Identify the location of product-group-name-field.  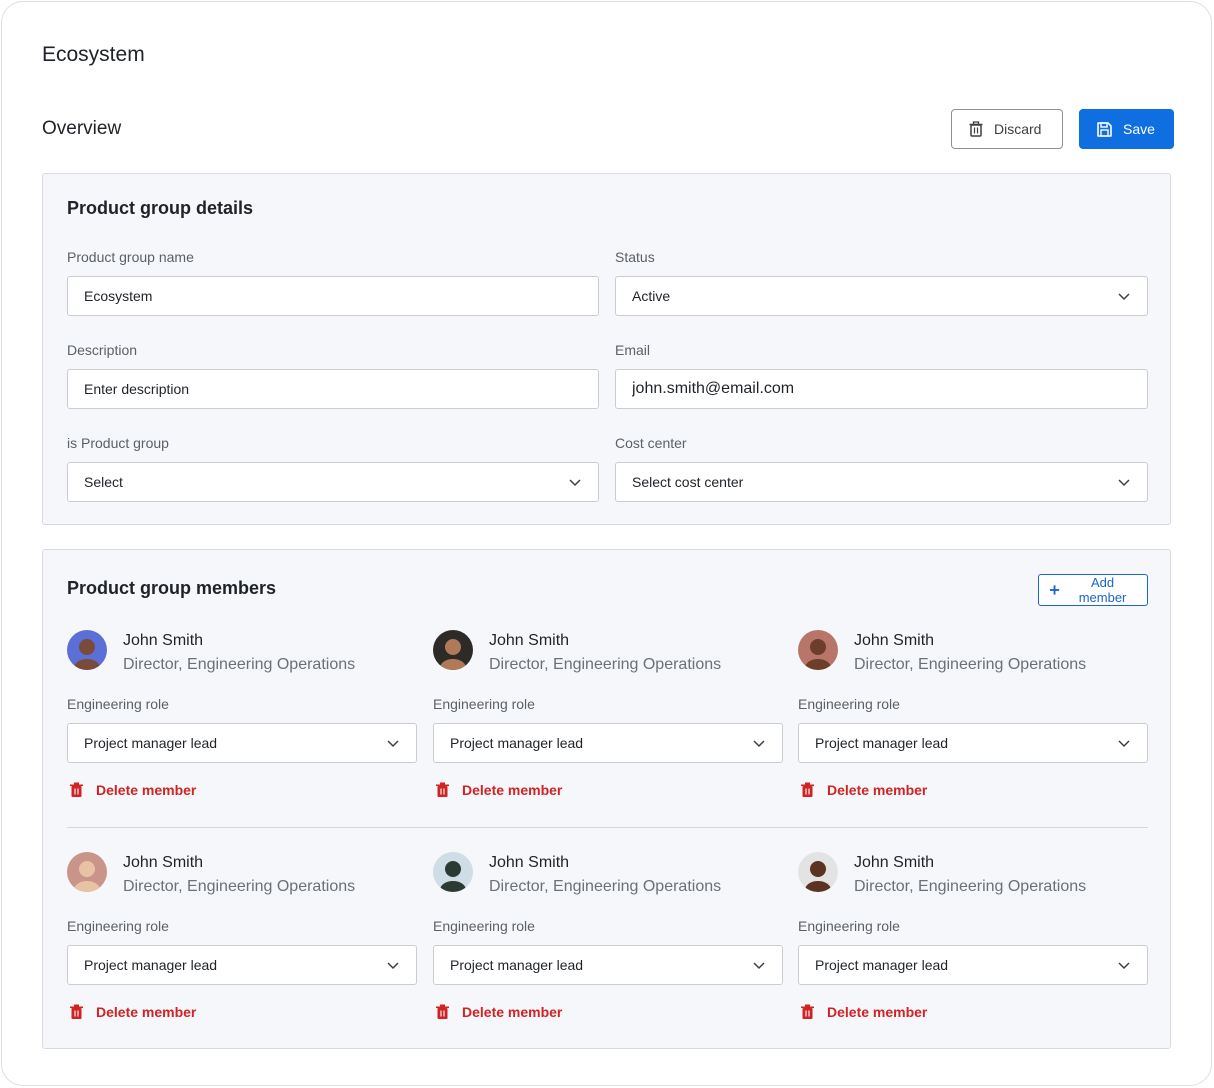
(333, 296).